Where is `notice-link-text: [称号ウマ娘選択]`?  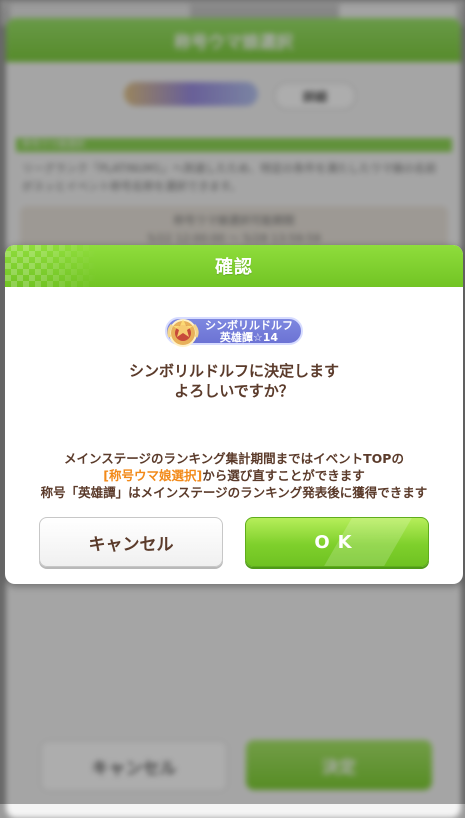
notice-link-text: [称号ウマ娘選択] is located at coordinates (153, 475).